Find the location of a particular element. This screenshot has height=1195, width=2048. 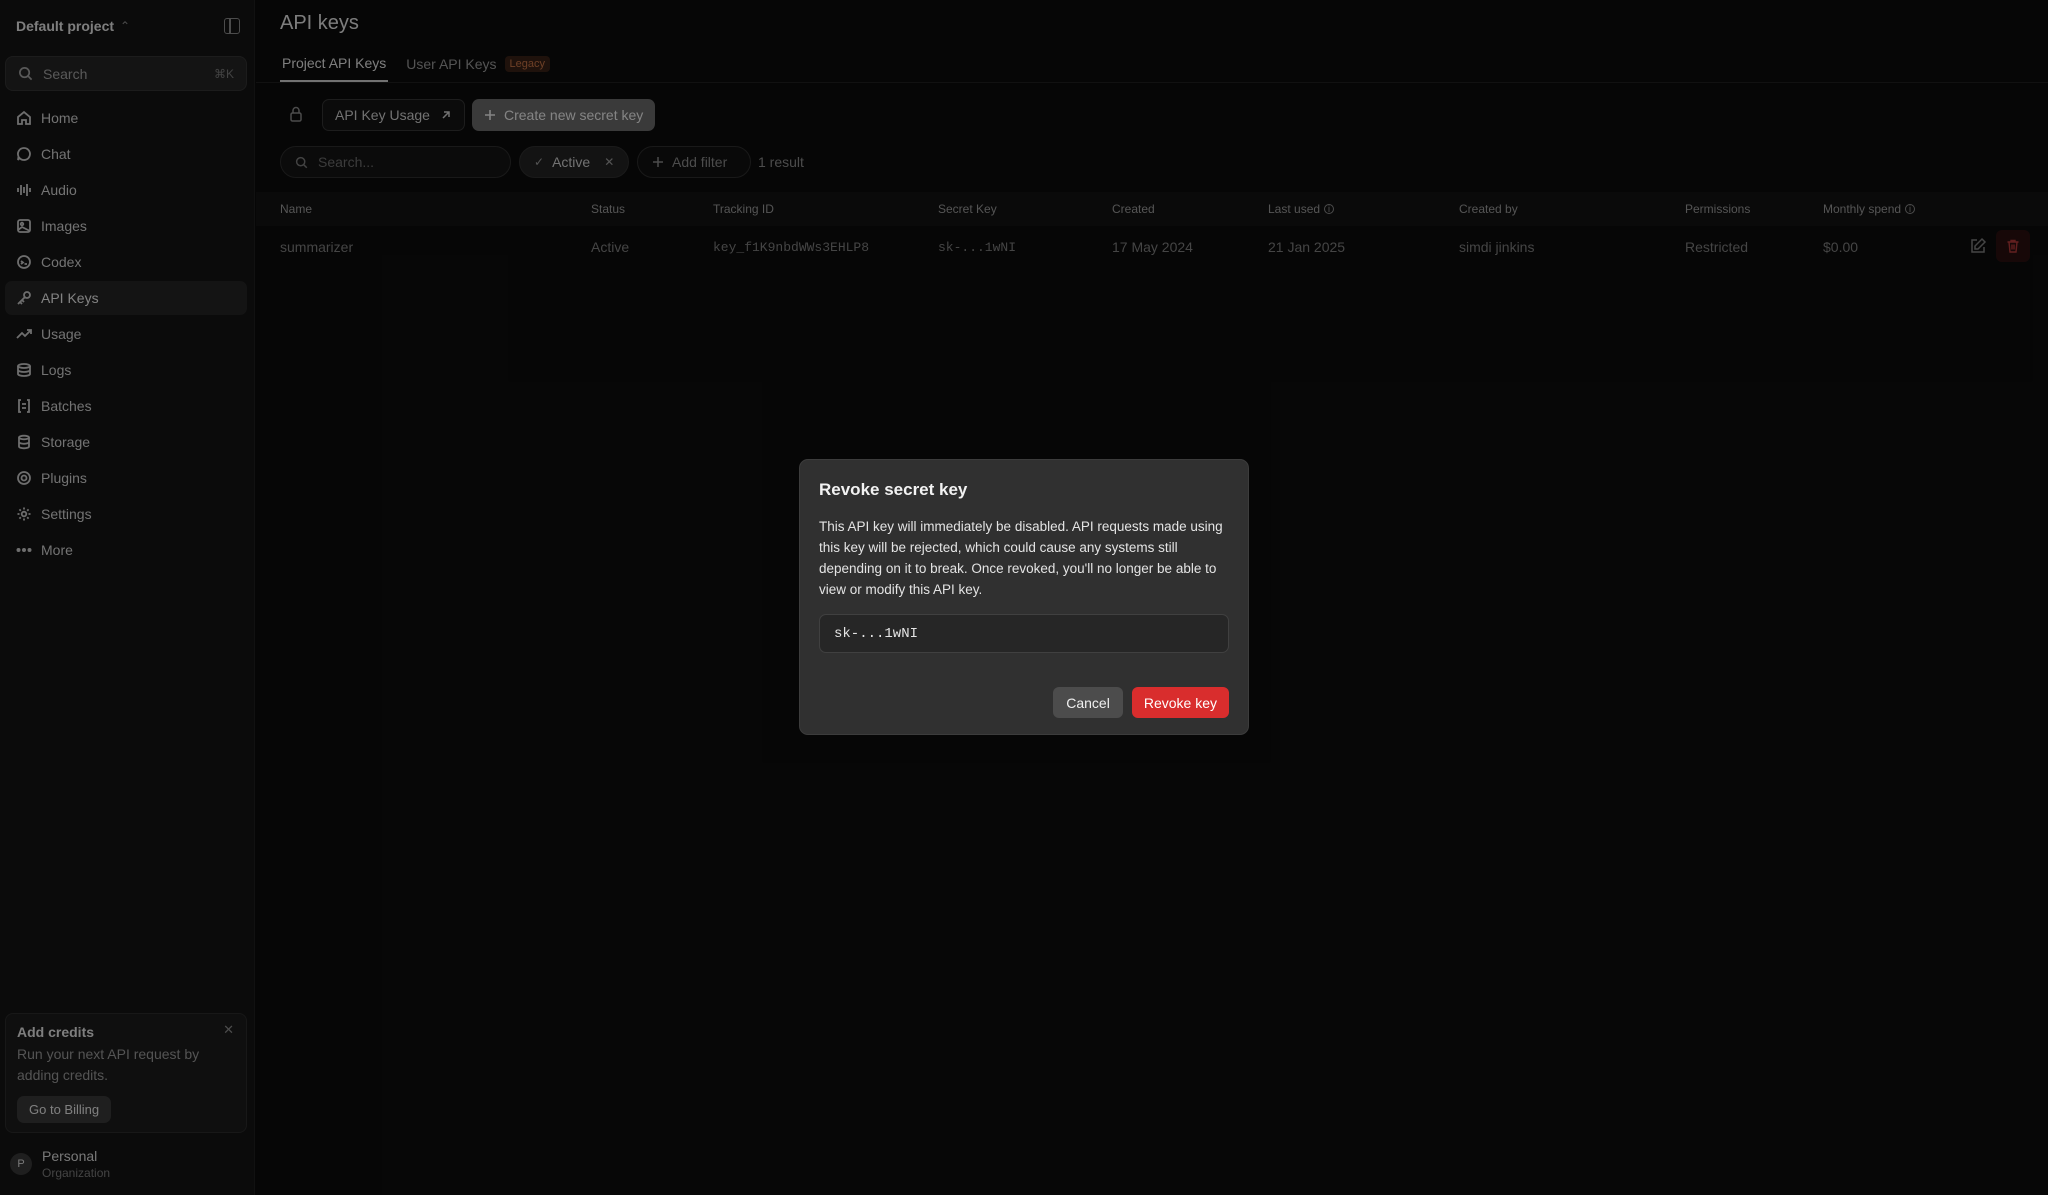

revoke-key-button: Revoke key is located at coordinates (1180, 702).